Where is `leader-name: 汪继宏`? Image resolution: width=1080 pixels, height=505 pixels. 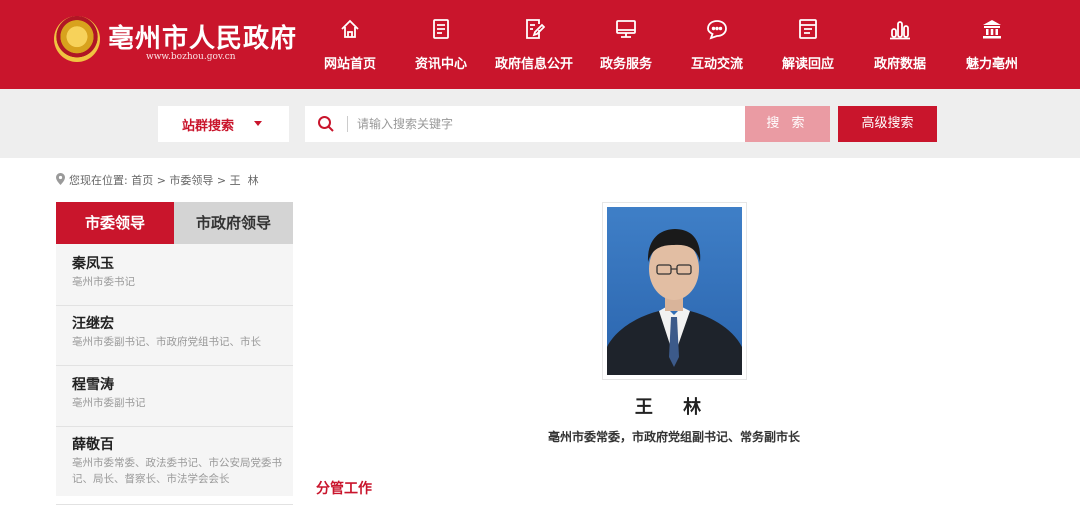
leader-name: 汪继宏 is located at coordinates (93, 324).